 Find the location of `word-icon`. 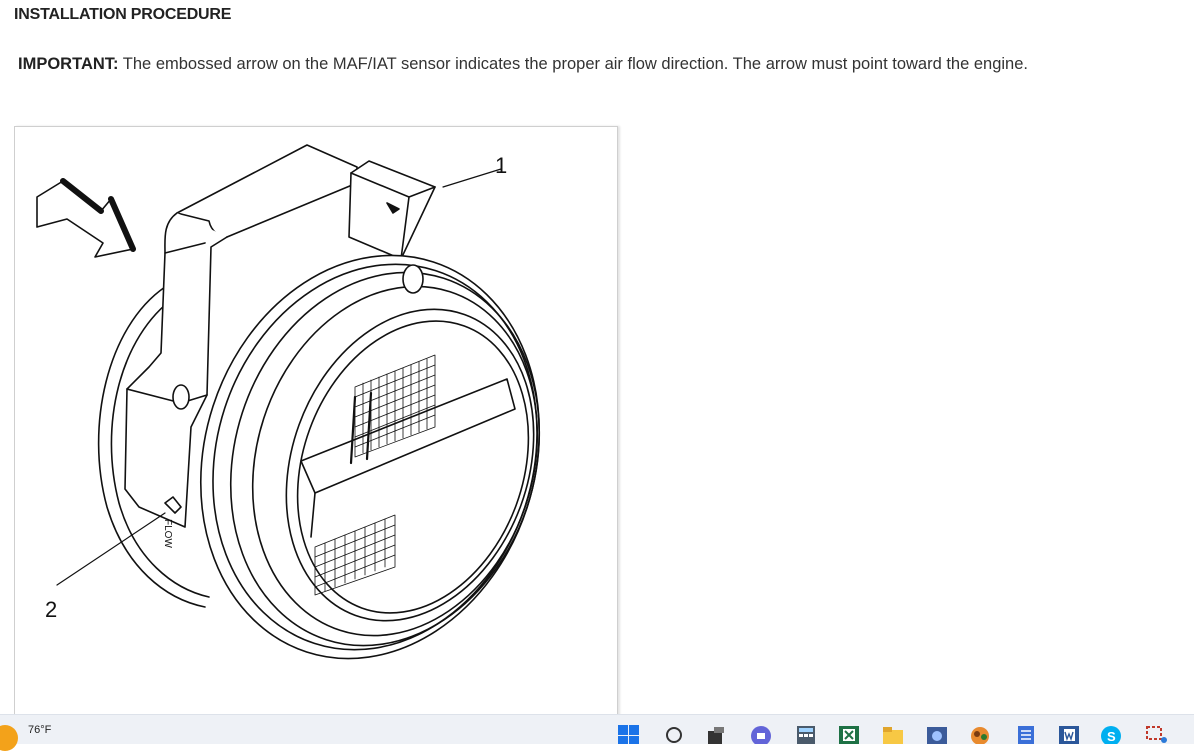

word-icon is located at coordinates (1069, 734).